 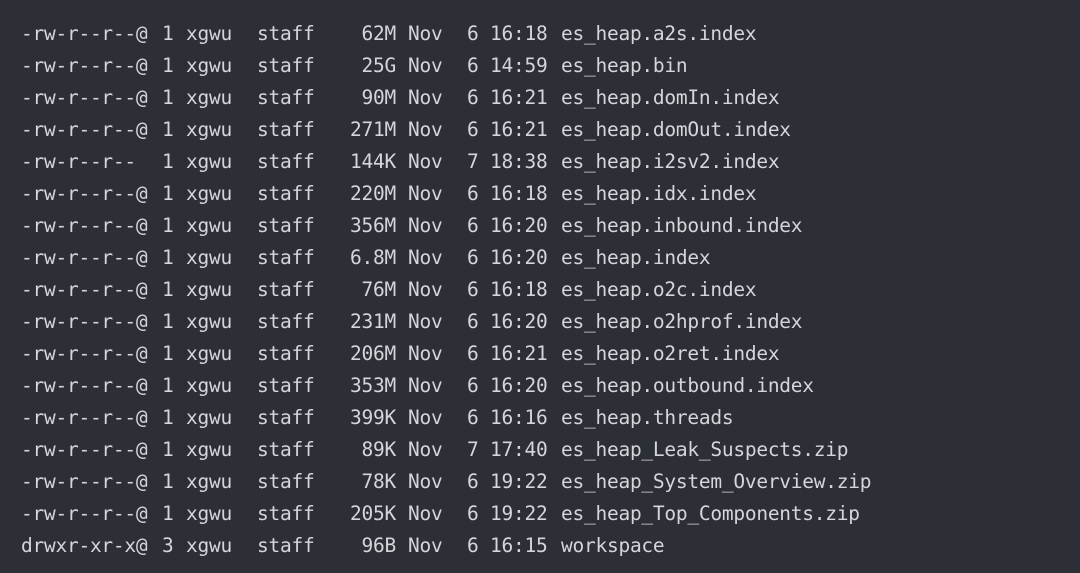 I want to click on file-name: es_heap.bin, so click(x=624, y=65).